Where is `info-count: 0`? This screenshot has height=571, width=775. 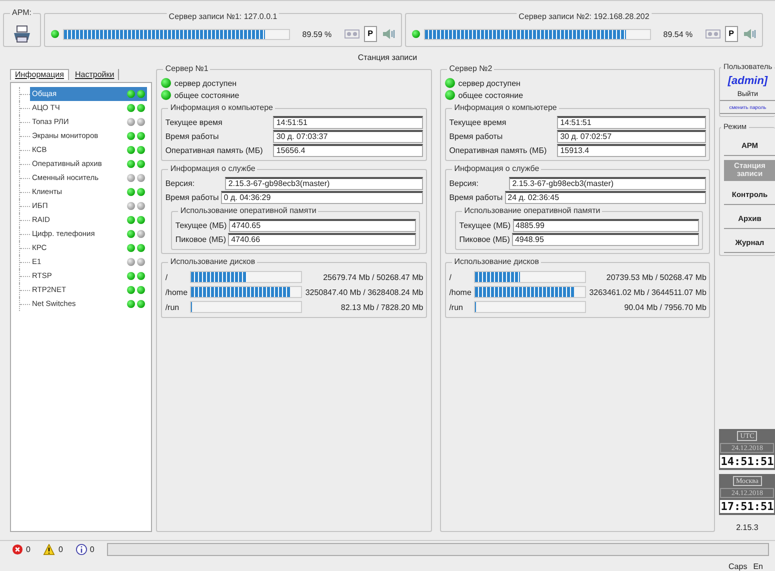
info-count: 0 is located at coordinates (92, 549).